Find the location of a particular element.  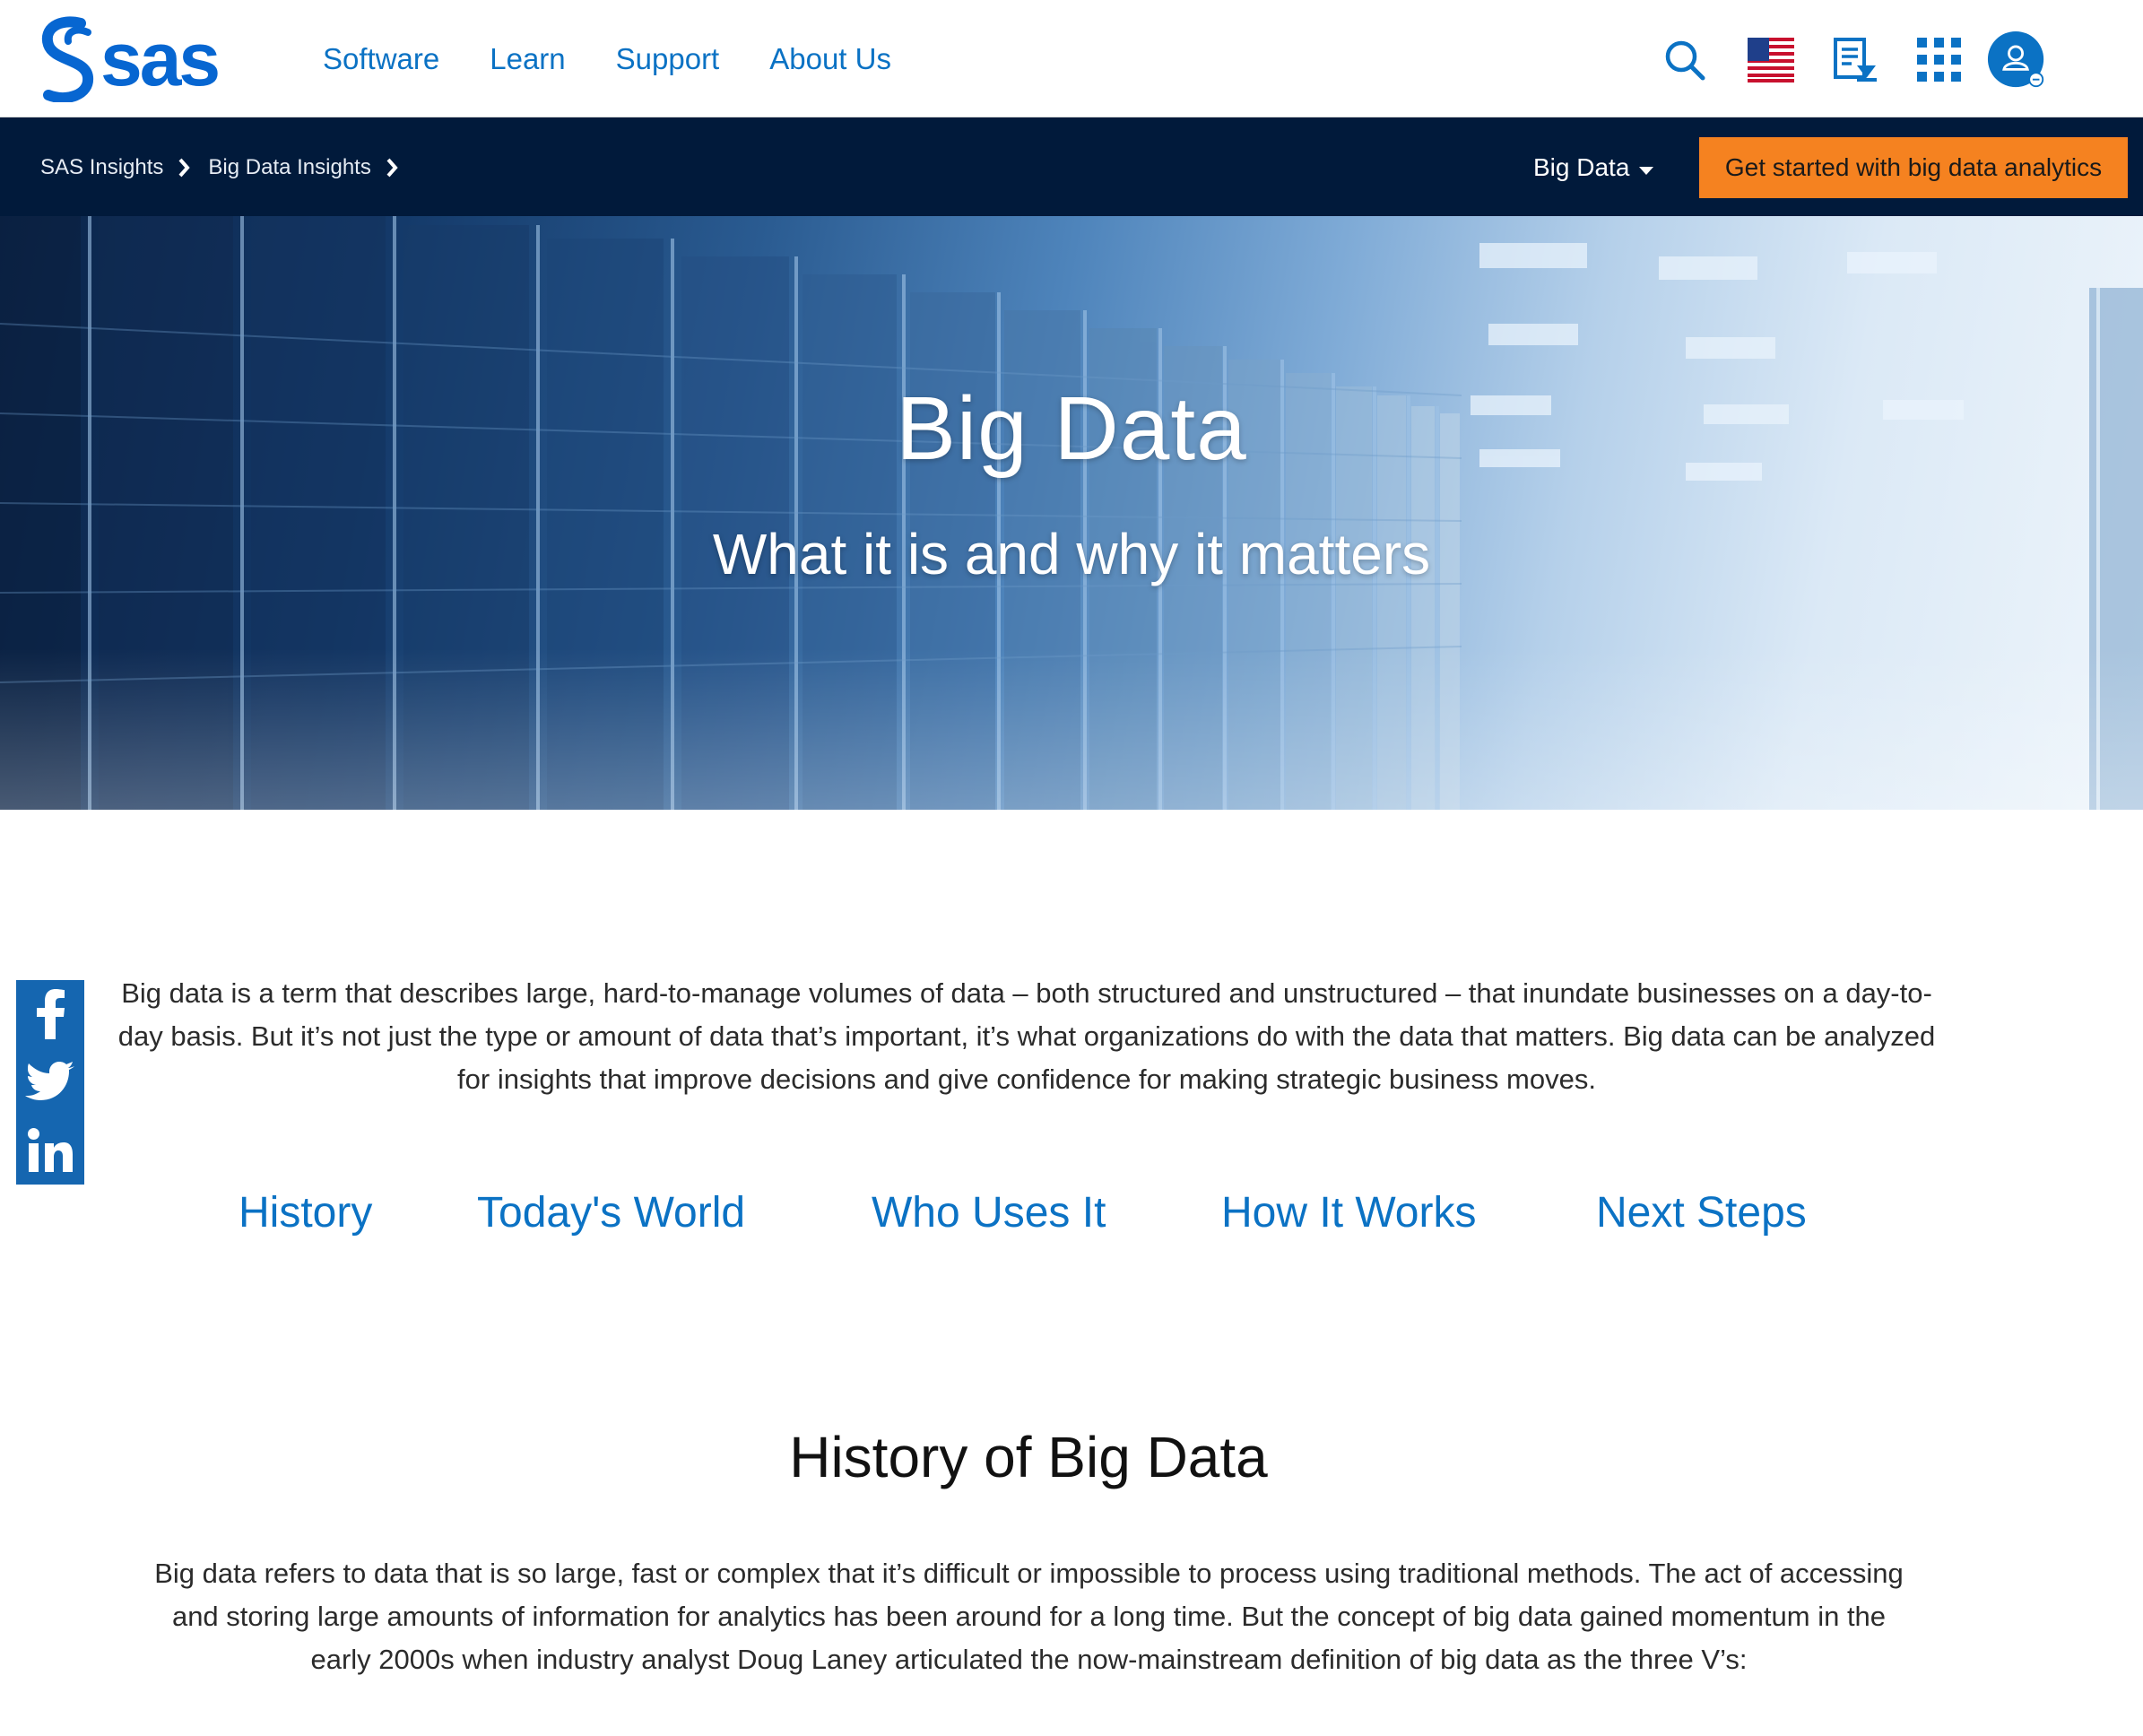

linkedin-icon is located at coordinates (50, 1150).